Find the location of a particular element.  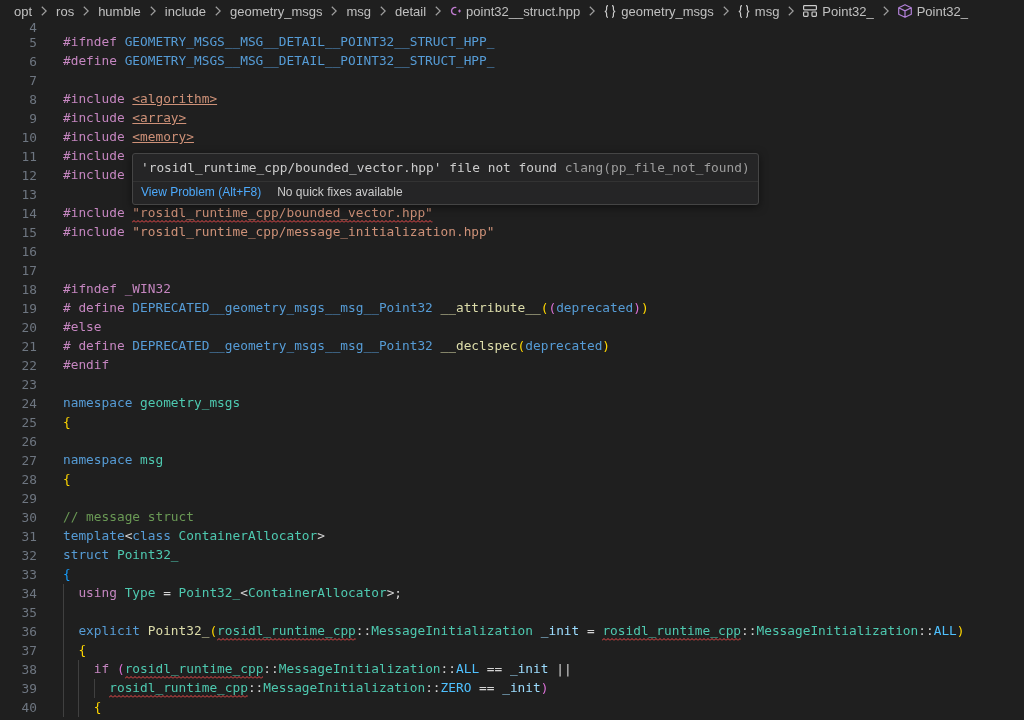

file-type-icon is located at coordinates (456, 11).